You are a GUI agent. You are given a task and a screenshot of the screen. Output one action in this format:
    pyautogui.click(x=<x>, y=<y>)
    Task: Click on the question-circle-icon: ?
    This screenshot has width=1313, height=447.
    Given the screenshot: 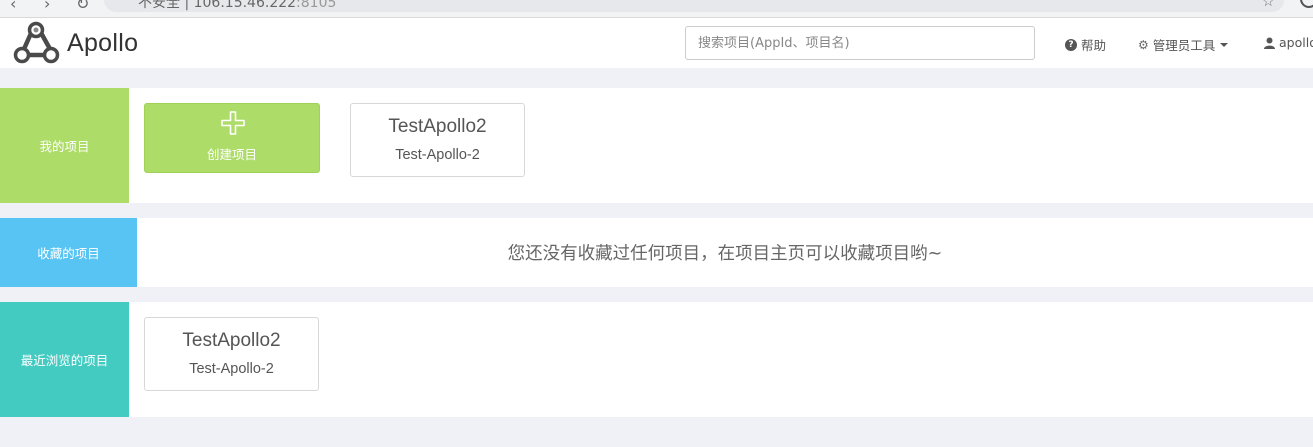 What is the action you would take?
    pyautogui.click(x=1071, y=44)
    